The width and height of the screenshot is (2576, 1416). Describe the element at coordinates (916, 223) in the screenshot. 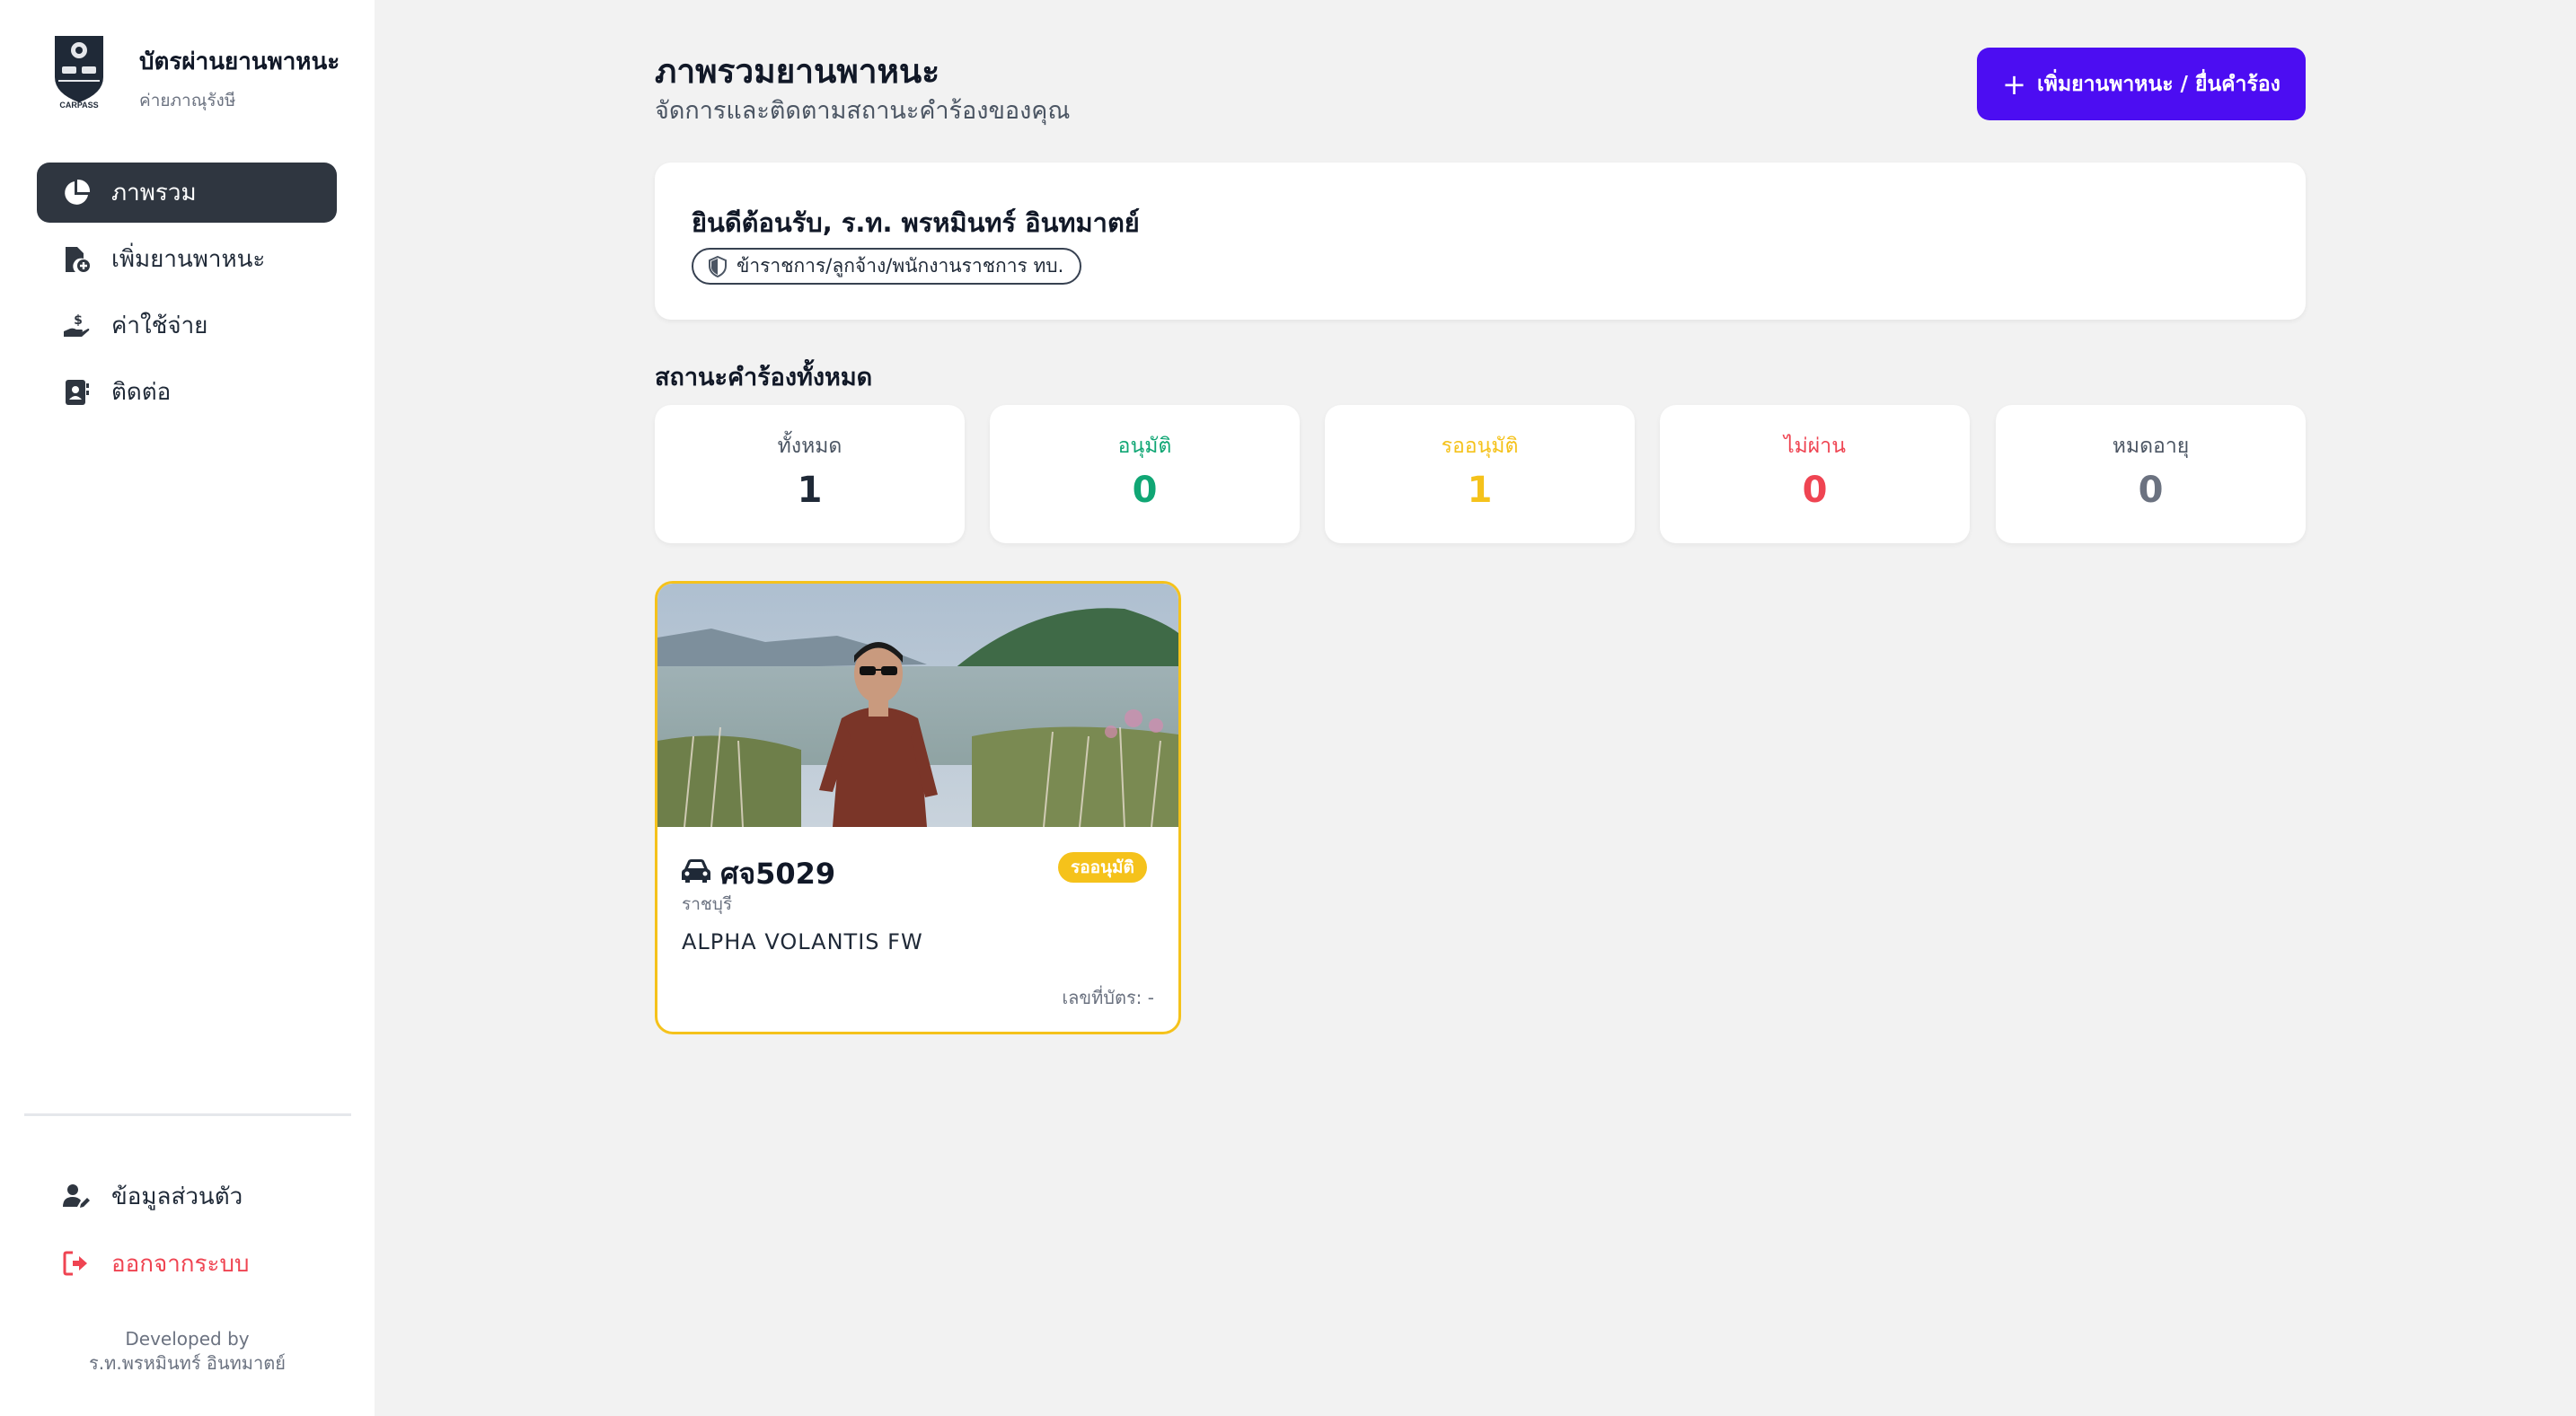

I see `welcome-title: ยินดีต้อนรับ, ร.ท. พรหมินทร์ อินทมาตย์` at that location.